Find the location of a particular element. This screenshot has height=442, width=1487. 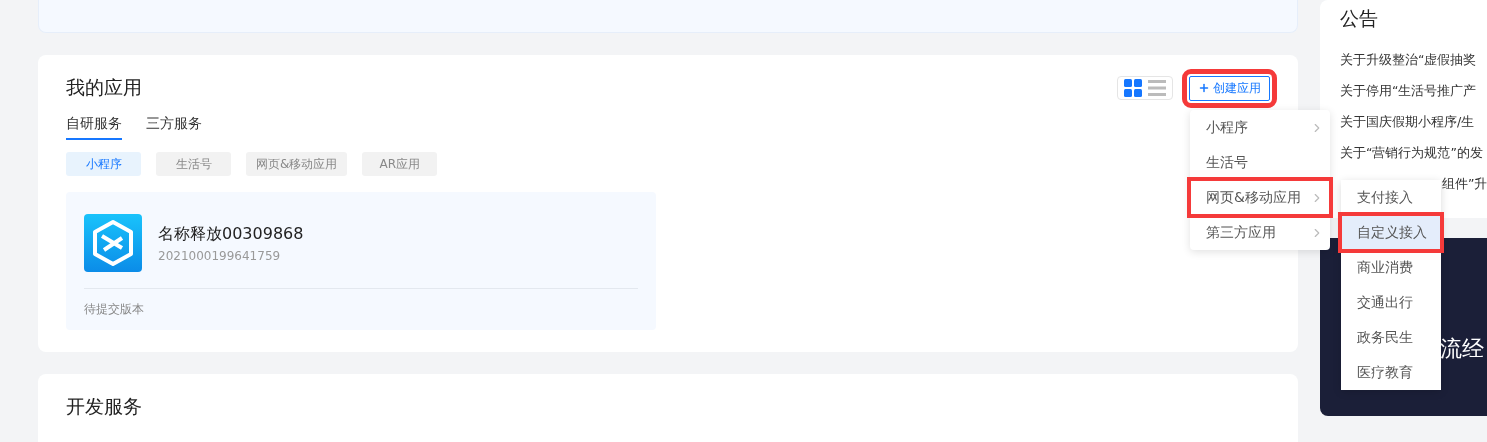

announcement-link: 关于“营销行为规范”的发 is located at coordinates (1411, 152).